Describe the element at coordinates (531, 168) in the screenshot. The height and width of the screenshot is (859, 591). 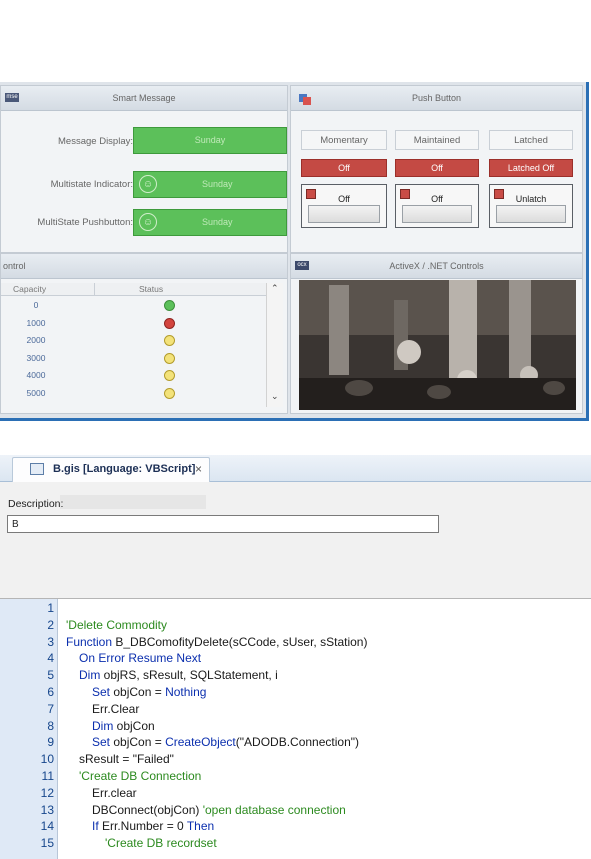
I see `latched-off-button: Latched Off` at that location.